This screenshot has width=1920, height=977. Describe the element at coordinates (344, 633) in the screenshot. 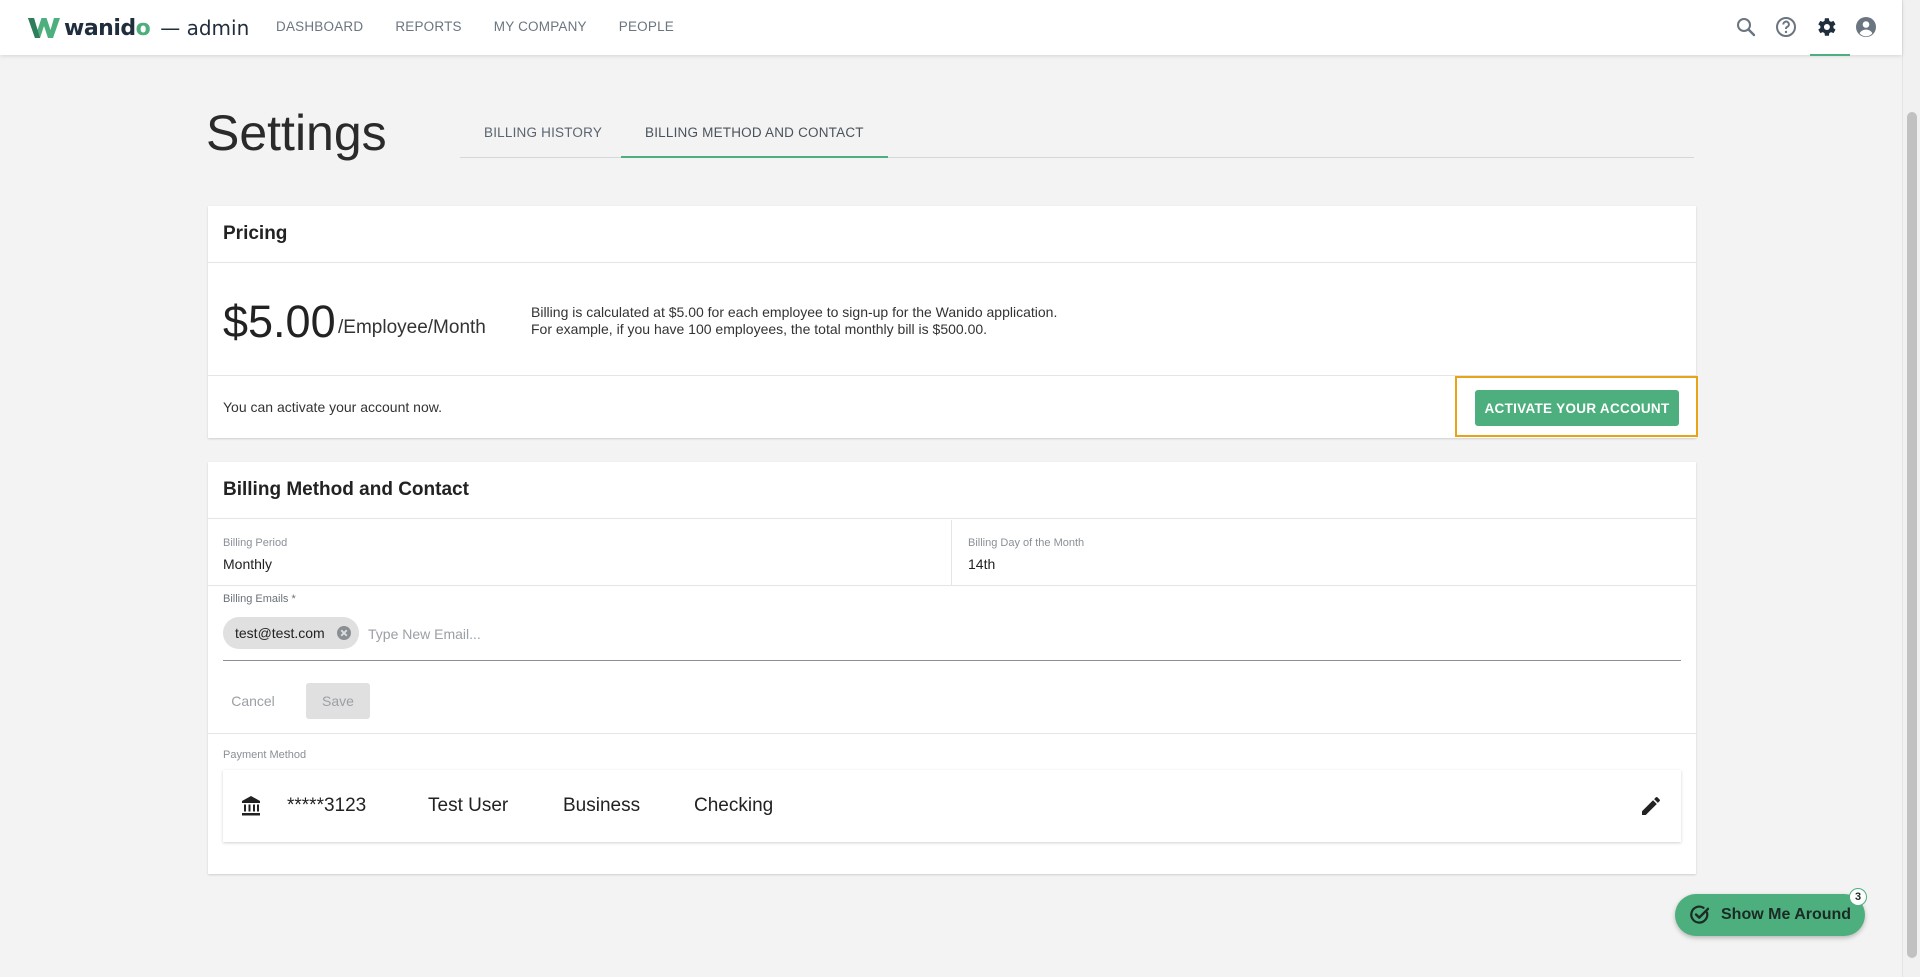

I see `remove-email-icon` at that location.